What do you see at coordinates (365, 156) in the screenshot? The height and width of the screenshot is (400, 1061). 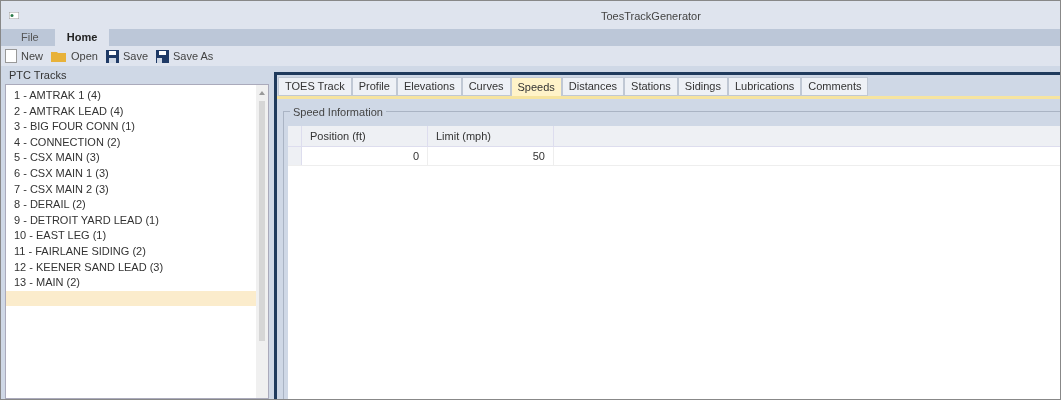 I see `table-cell: 0` at bounding box center [365, 156].